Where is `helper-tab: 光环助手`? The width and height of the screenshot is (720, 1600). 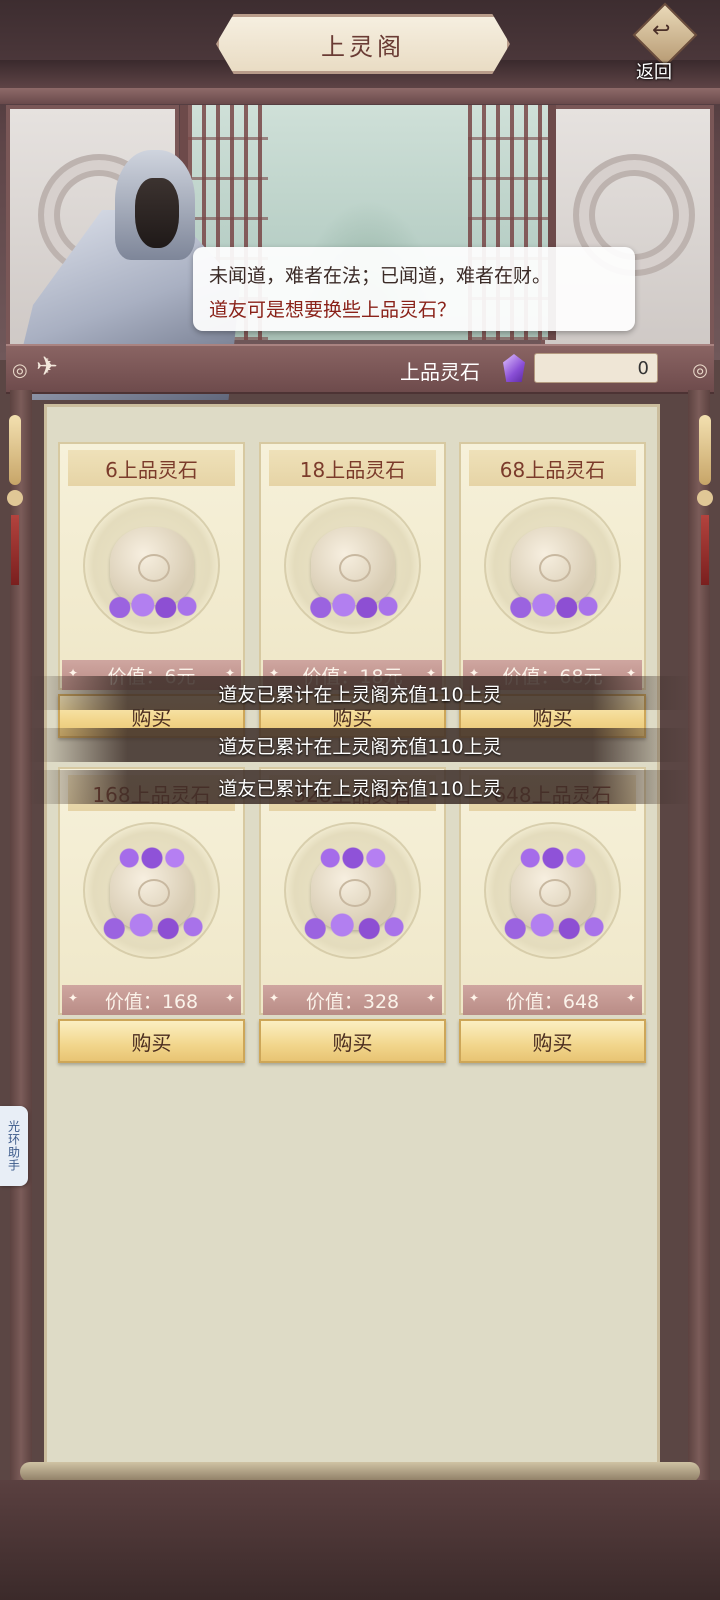
helper-tab: 光环助手 is located at coordinates (14, 1146).